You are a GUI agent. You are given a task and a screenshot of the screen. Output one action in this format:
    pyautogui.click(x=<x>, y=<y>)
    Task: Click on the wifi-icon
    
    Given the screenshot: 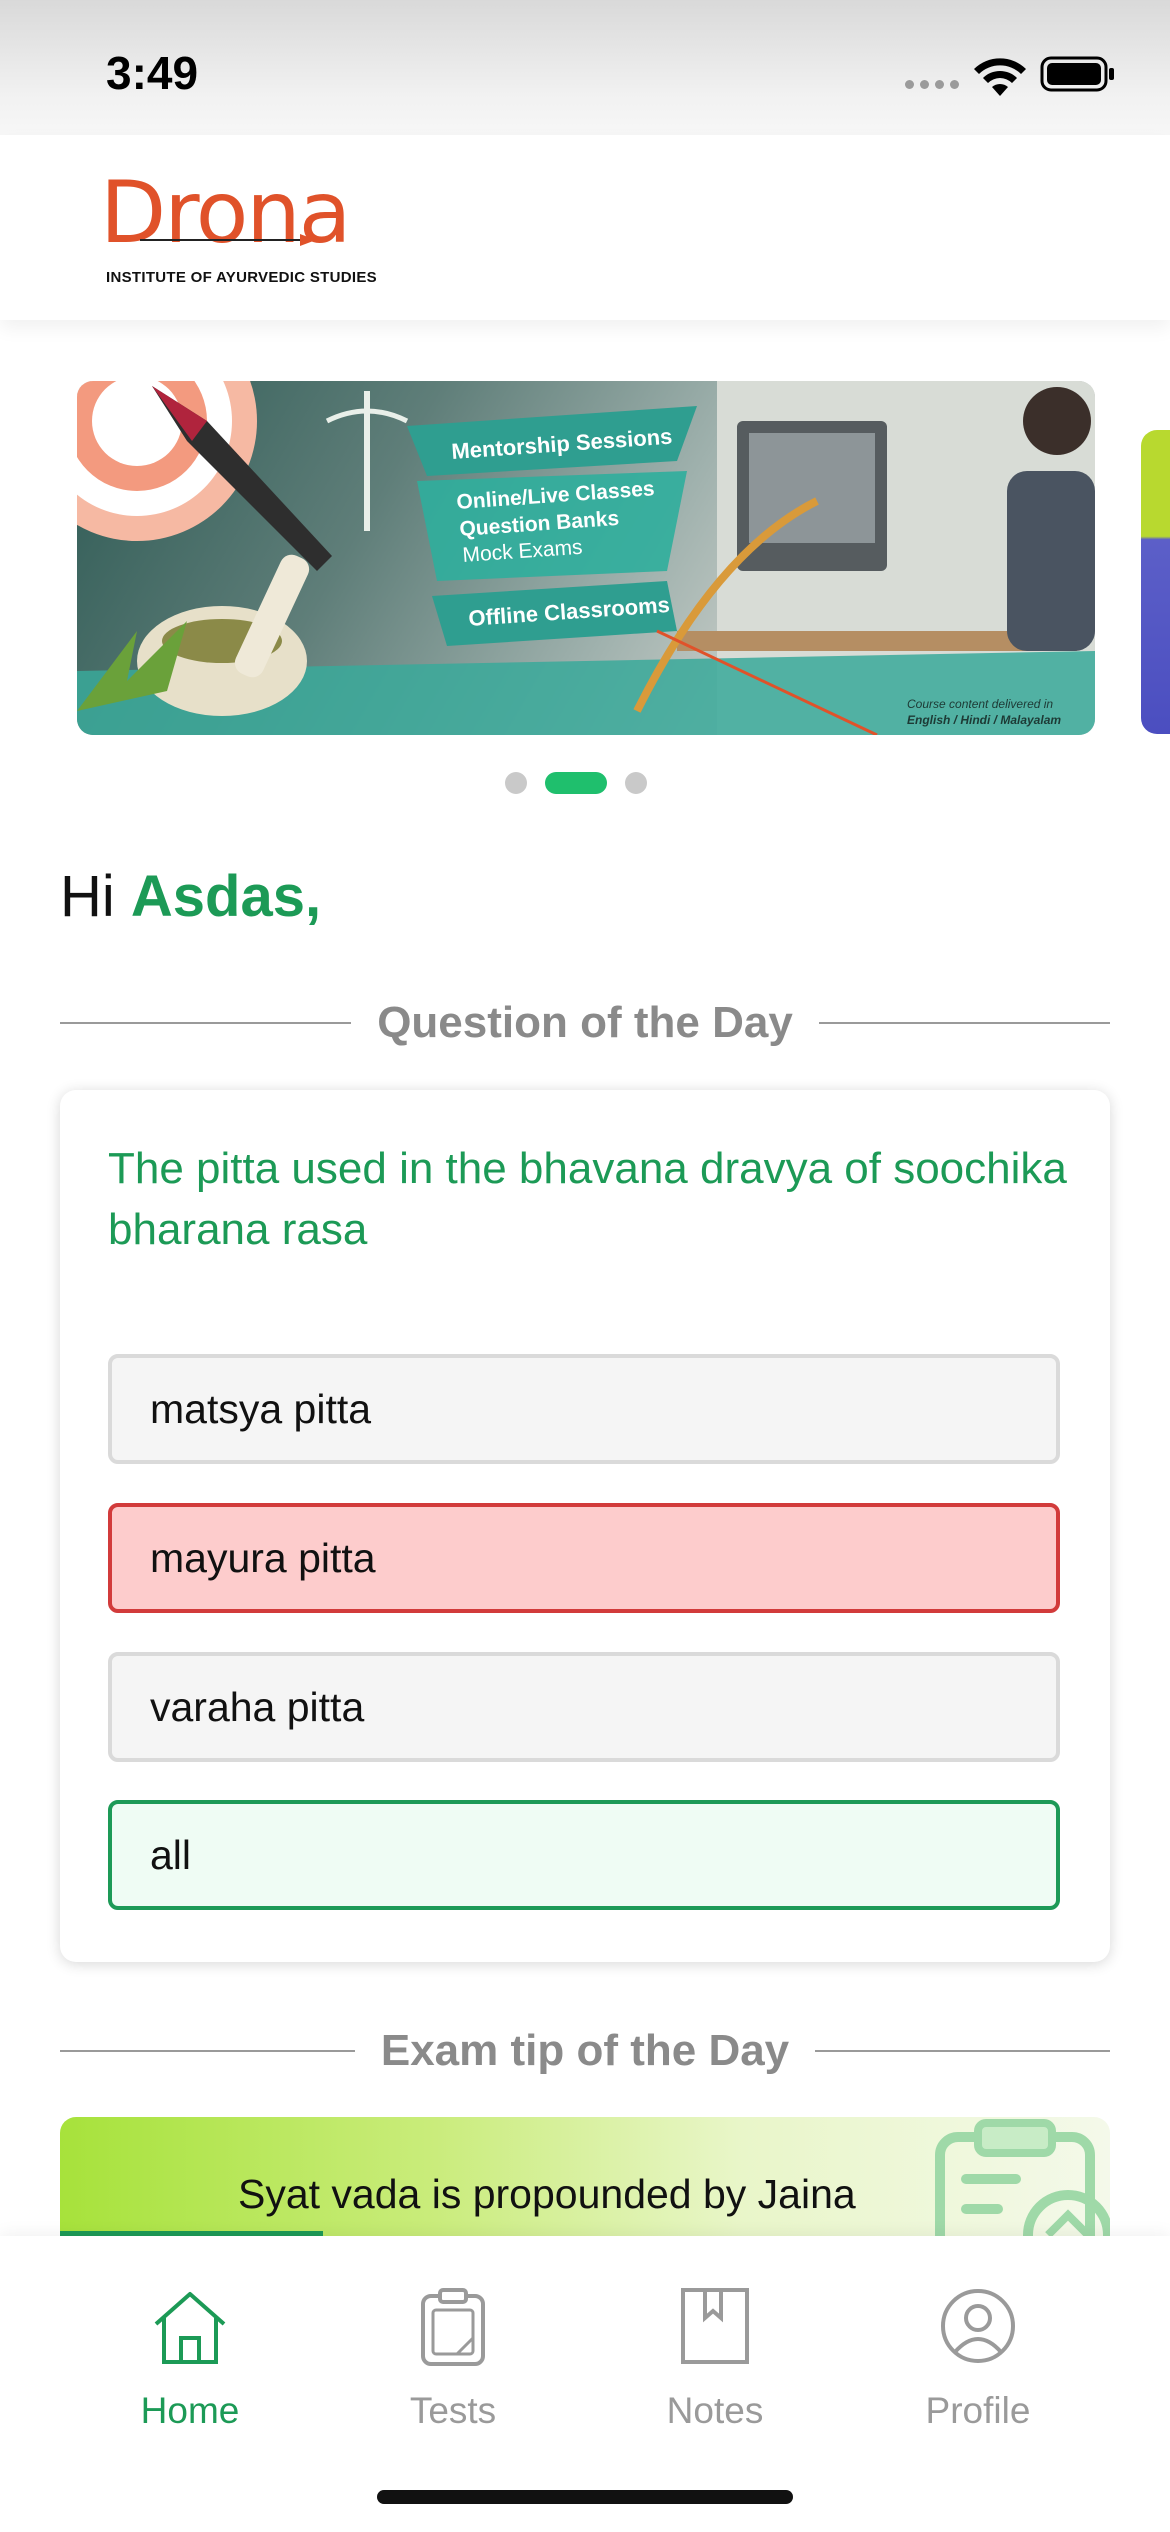 What is the action you would take?
    pyautogui.click(x=1000, y=77)
    